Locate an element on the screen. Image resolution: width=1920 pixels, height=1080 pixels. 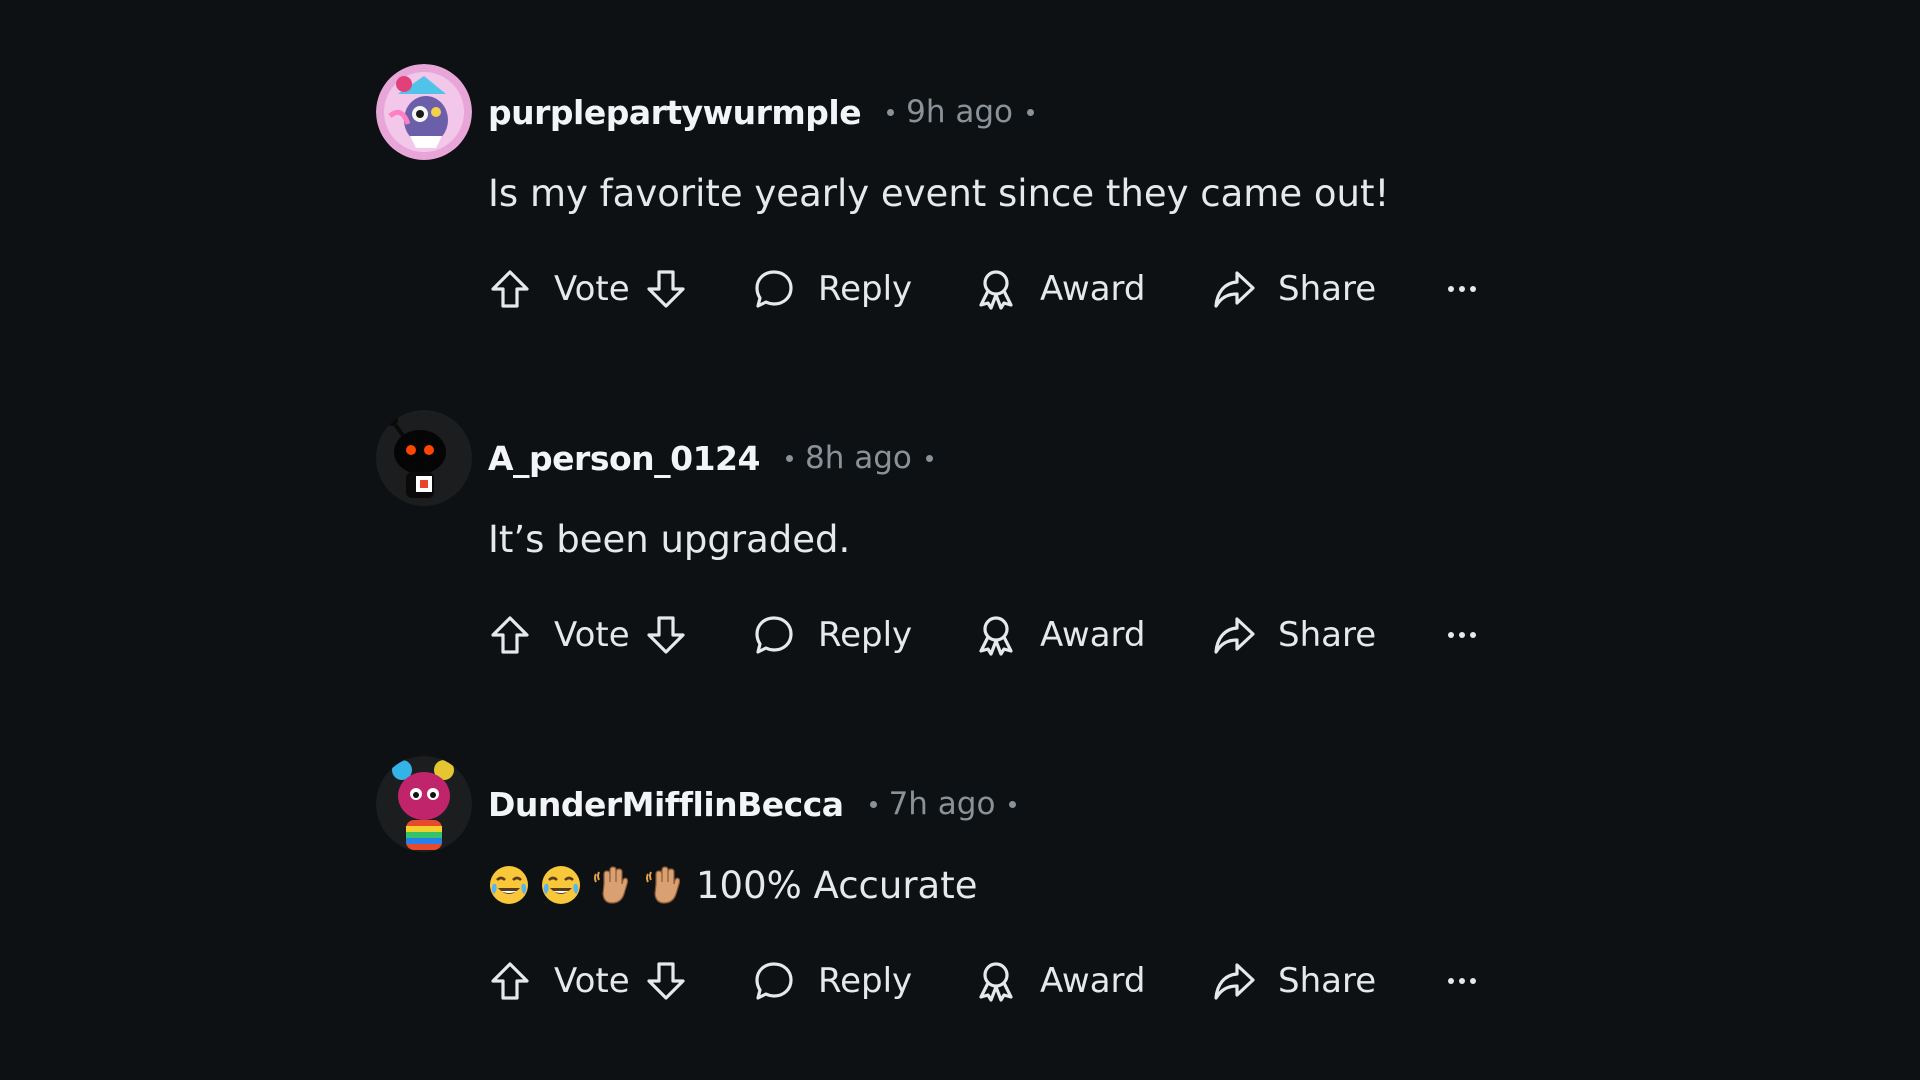
comment-text: It’s been upgraded. is located at coordinates (669, 539).